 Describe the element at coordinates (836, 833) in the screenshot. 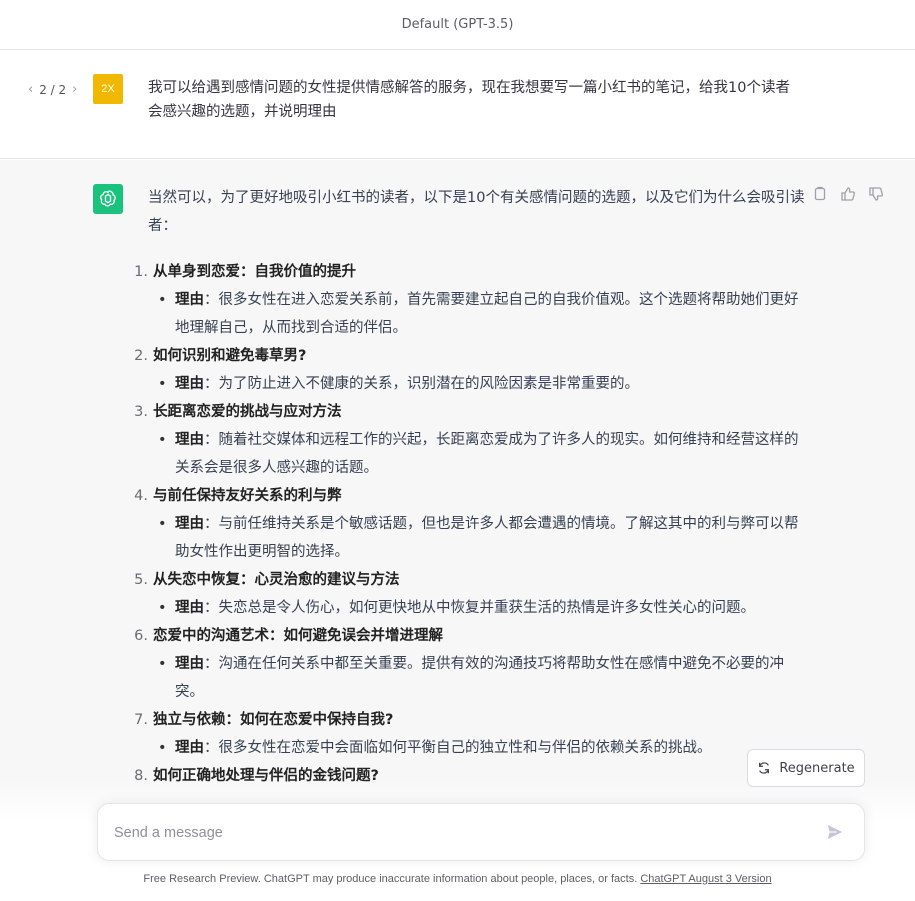

I see `send-icon` at that location.